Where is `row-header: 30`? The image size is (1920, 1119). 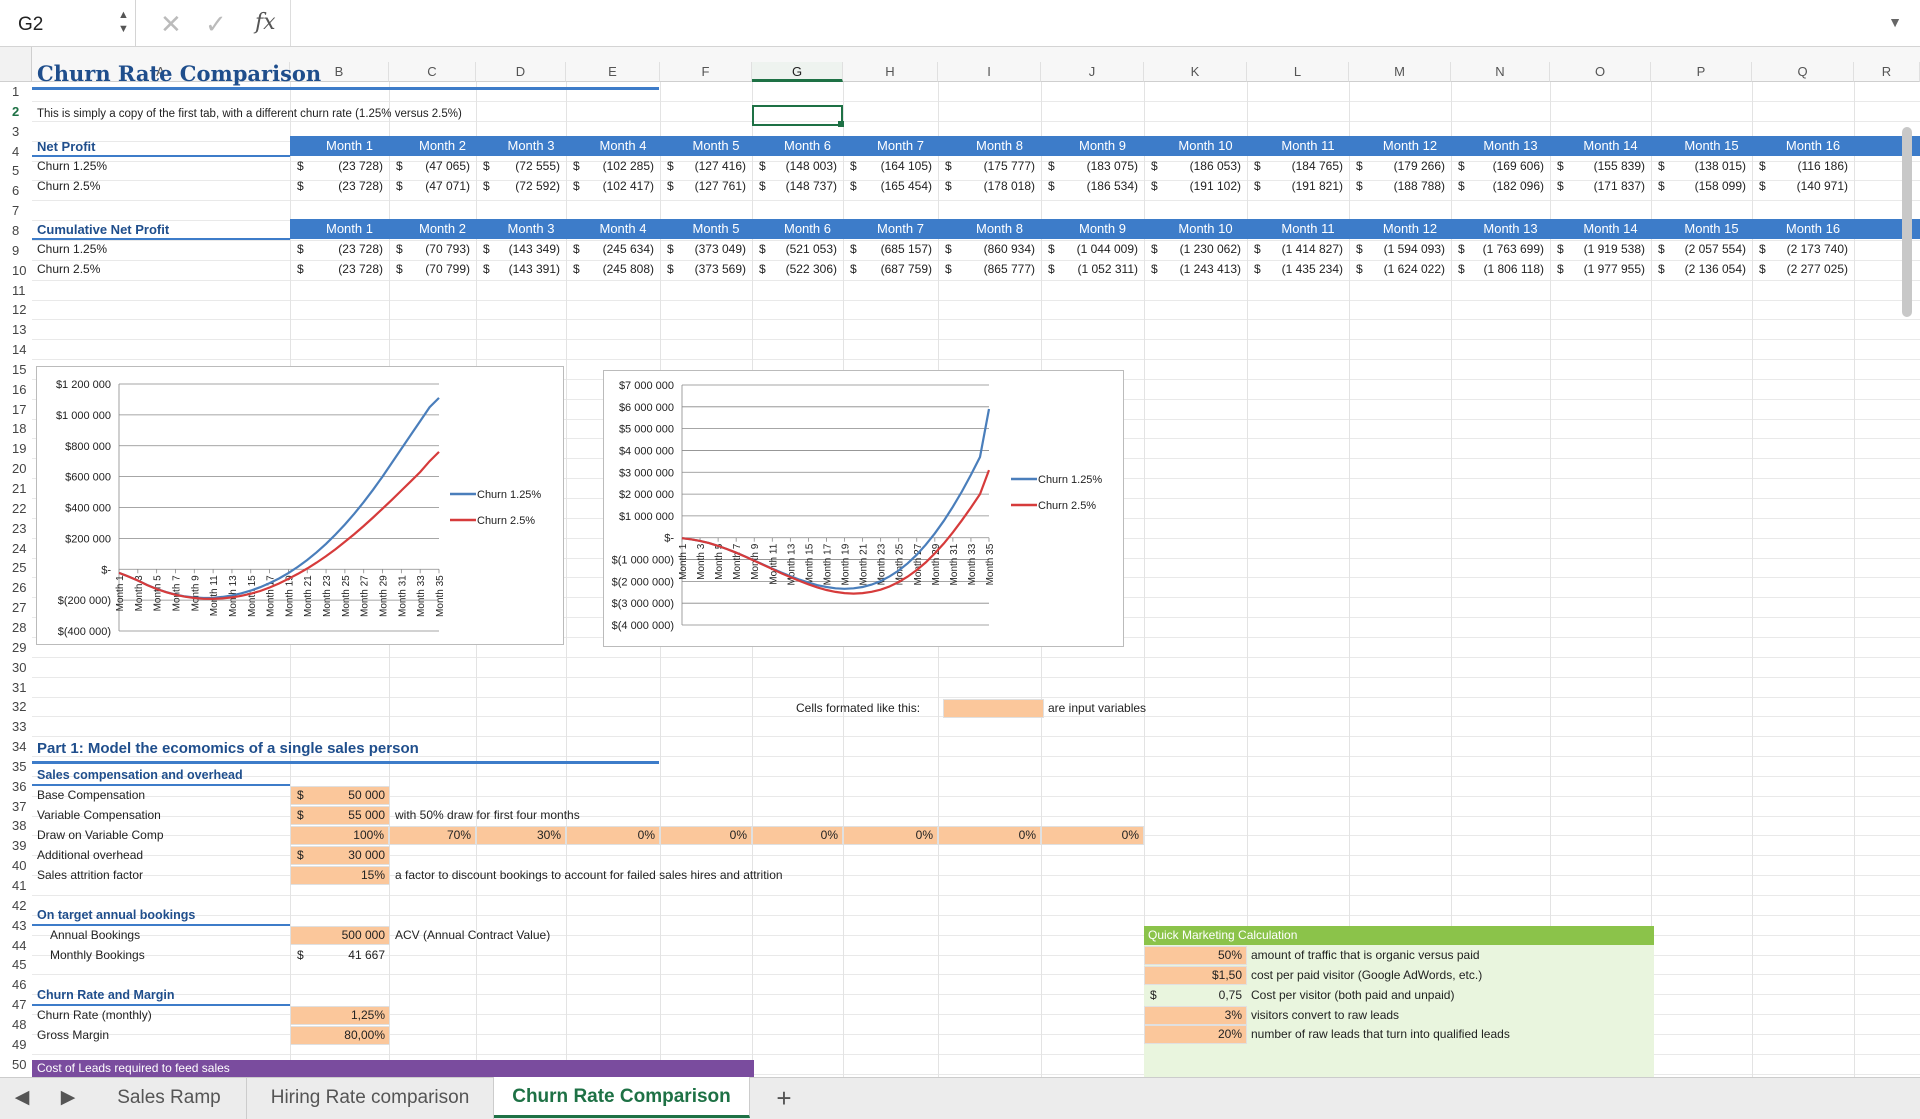
row-header: 30 is located at coordinates (16, 668).